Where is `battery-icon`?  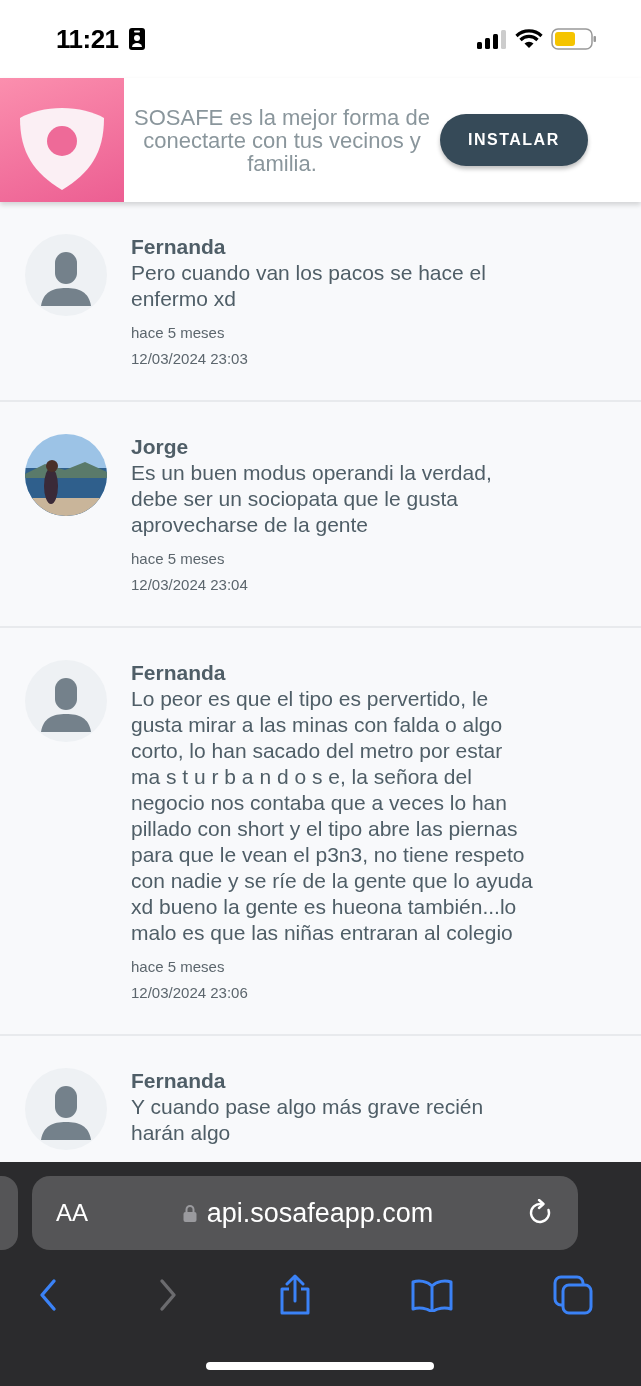 battery-icon is located at coordinates (574, 39).